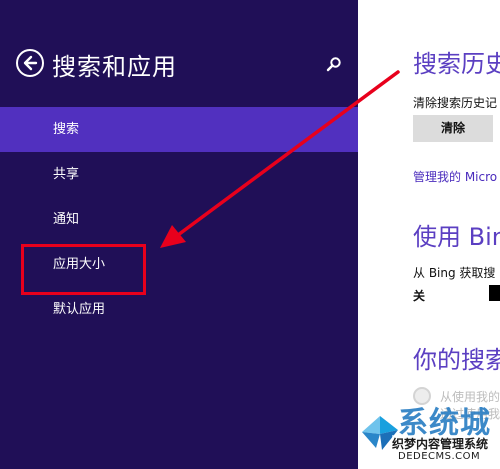 This screenshot has height=469, width=500. I want to click on search-button, so click(334, 65).